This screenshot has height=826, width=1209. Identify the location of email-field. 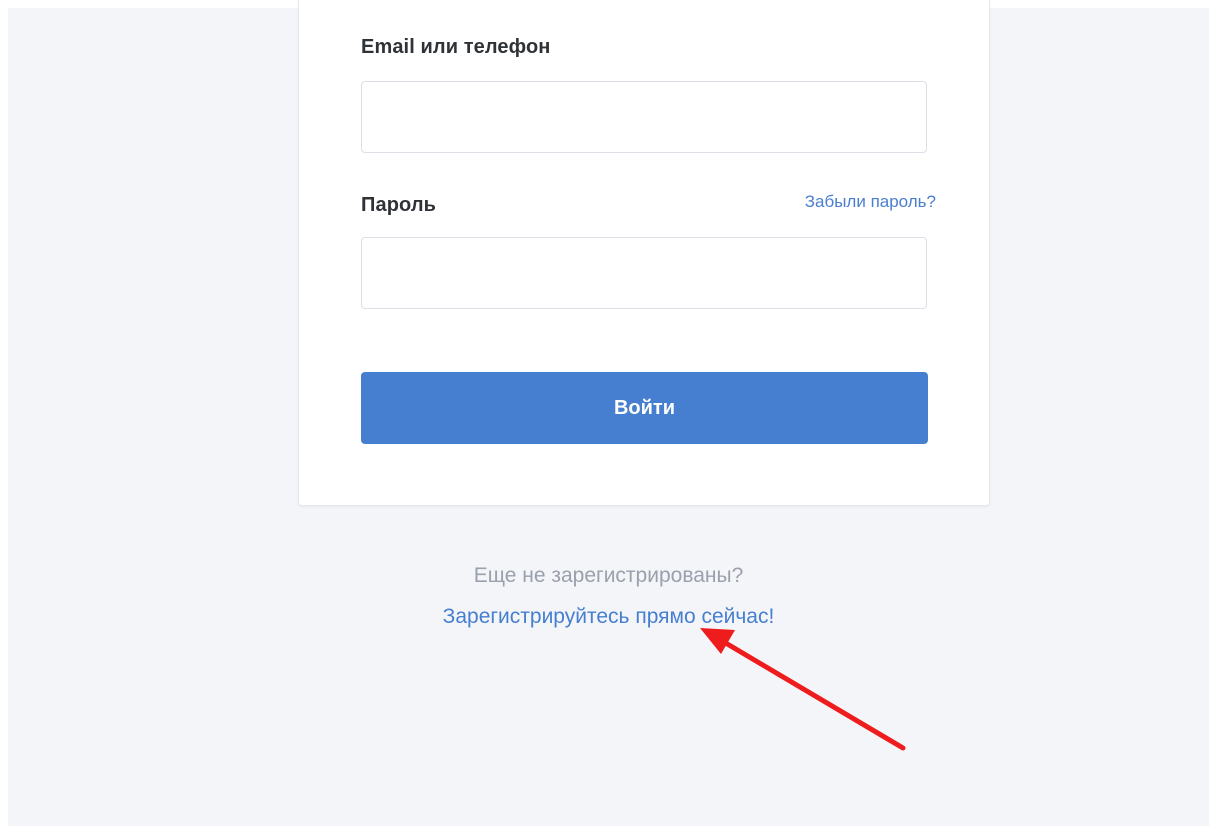
(644, 117).